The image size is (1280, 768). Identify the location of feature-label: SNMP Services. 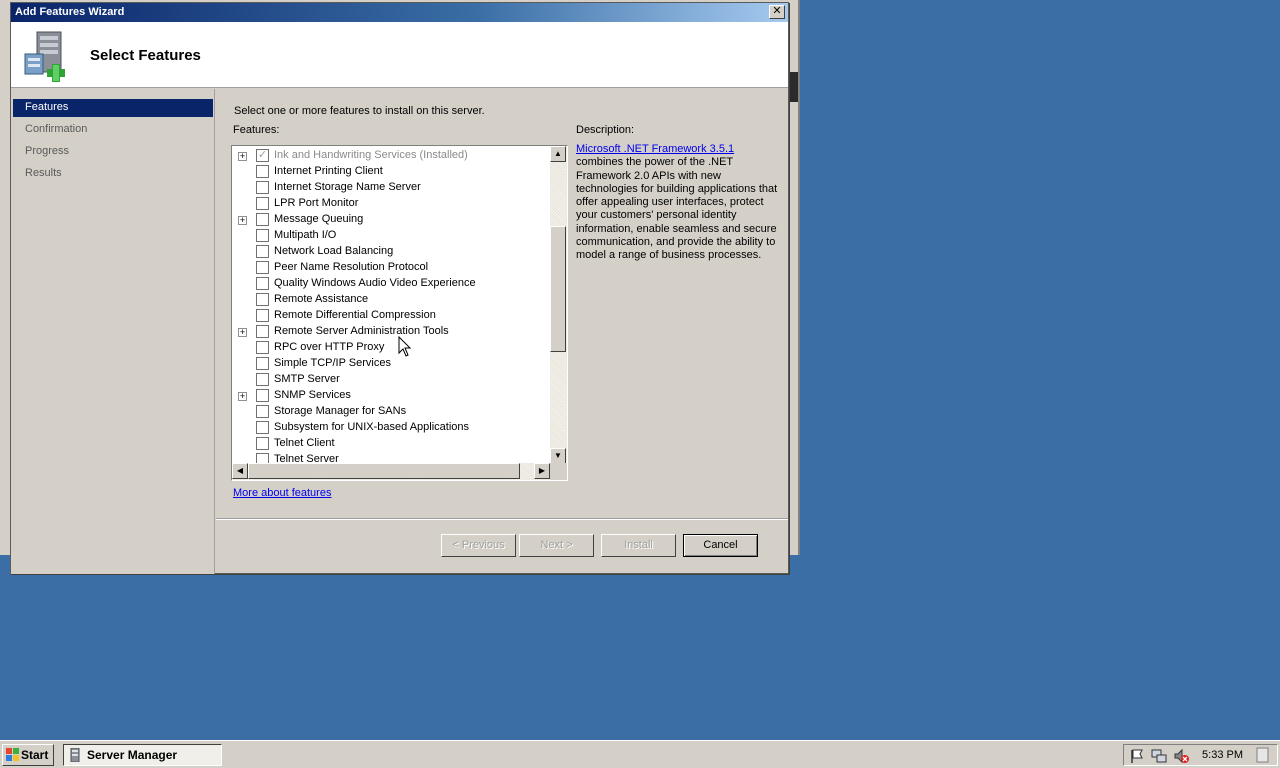
(312, 395).